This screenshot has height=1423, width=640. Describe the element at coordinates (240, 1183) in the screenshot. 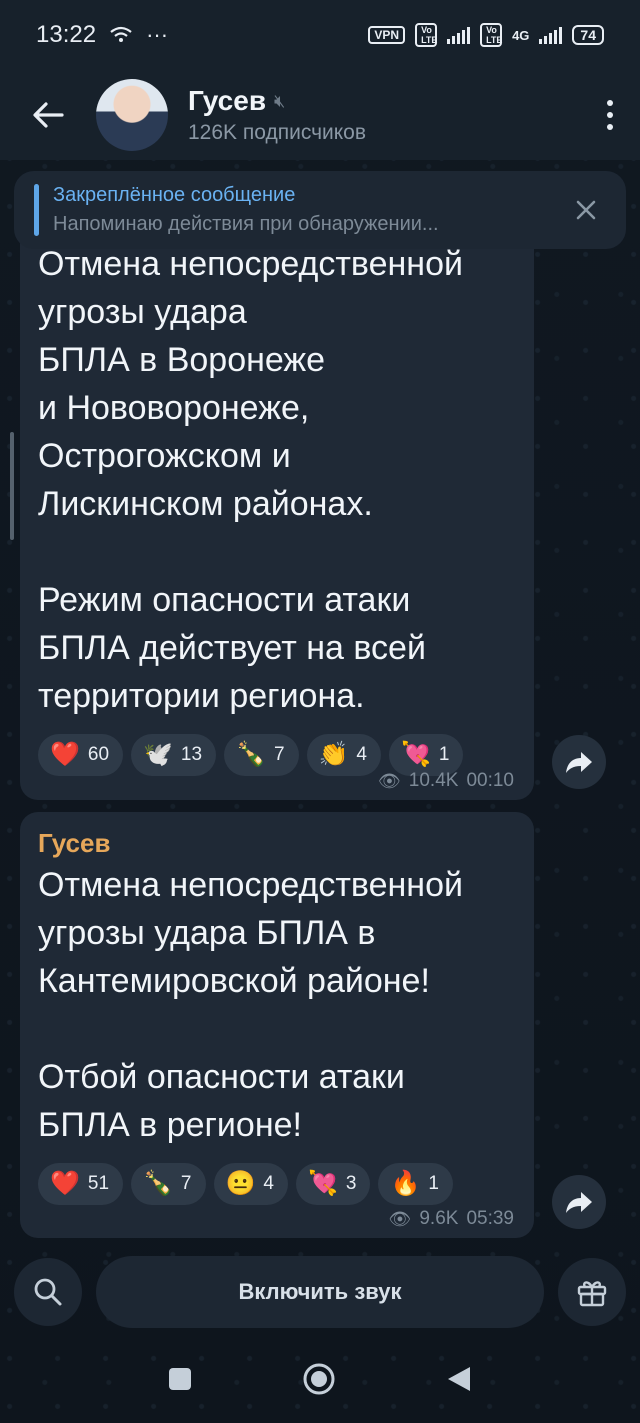

I see `neutral-face-icon: 😐` at that location.